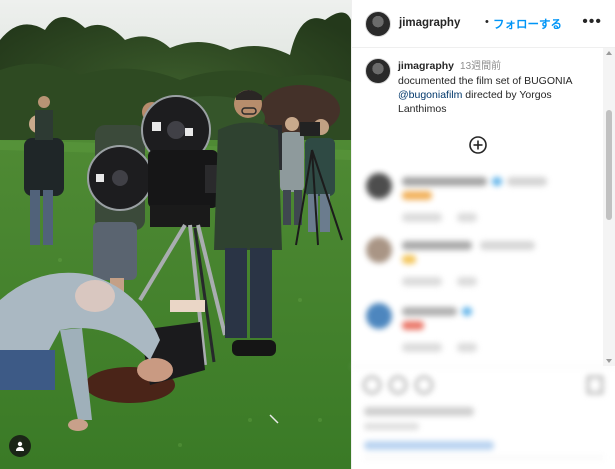 The height and width of the screenshot is (469, 615). I want to click on mention-link: @bugoniafilm, so click(430, 95).